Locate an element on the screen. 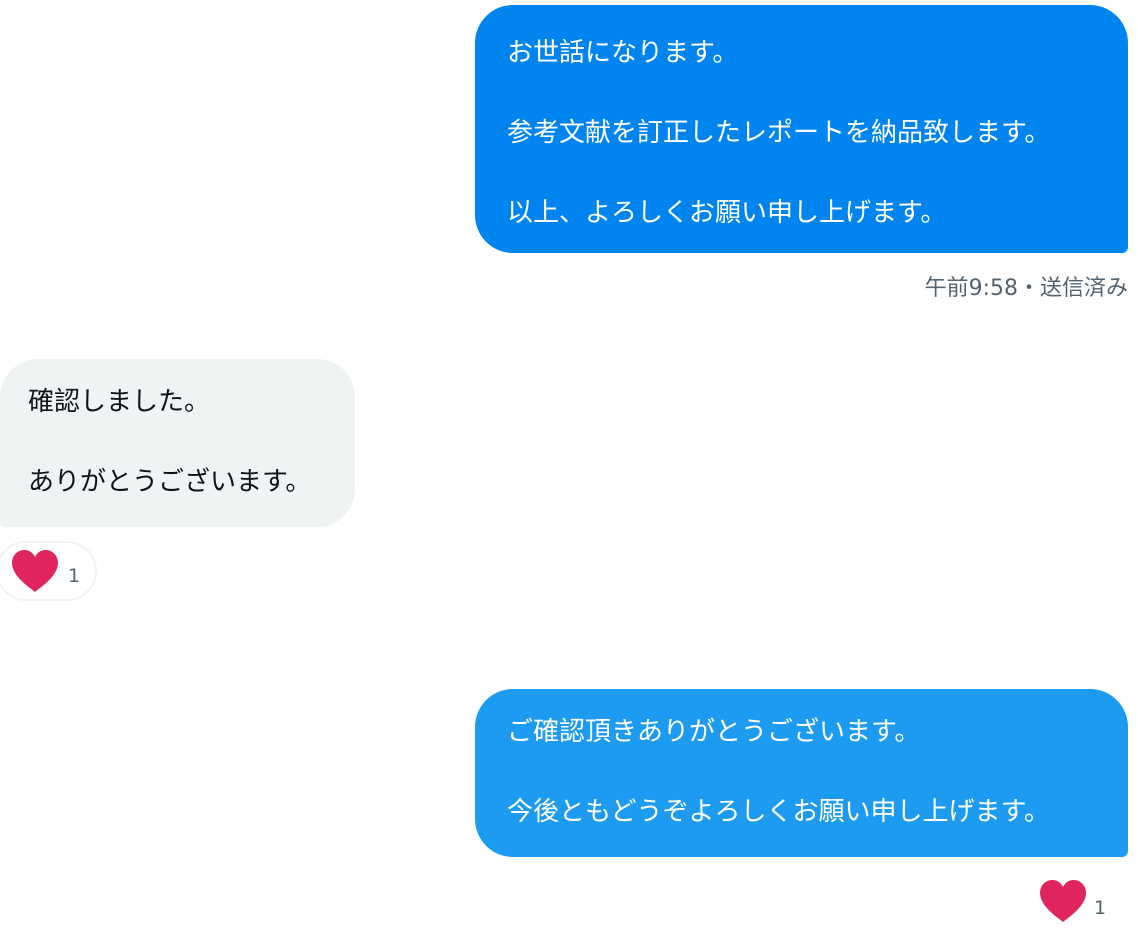  message-text: 確認しました。 is located at coordinates (119, 402).